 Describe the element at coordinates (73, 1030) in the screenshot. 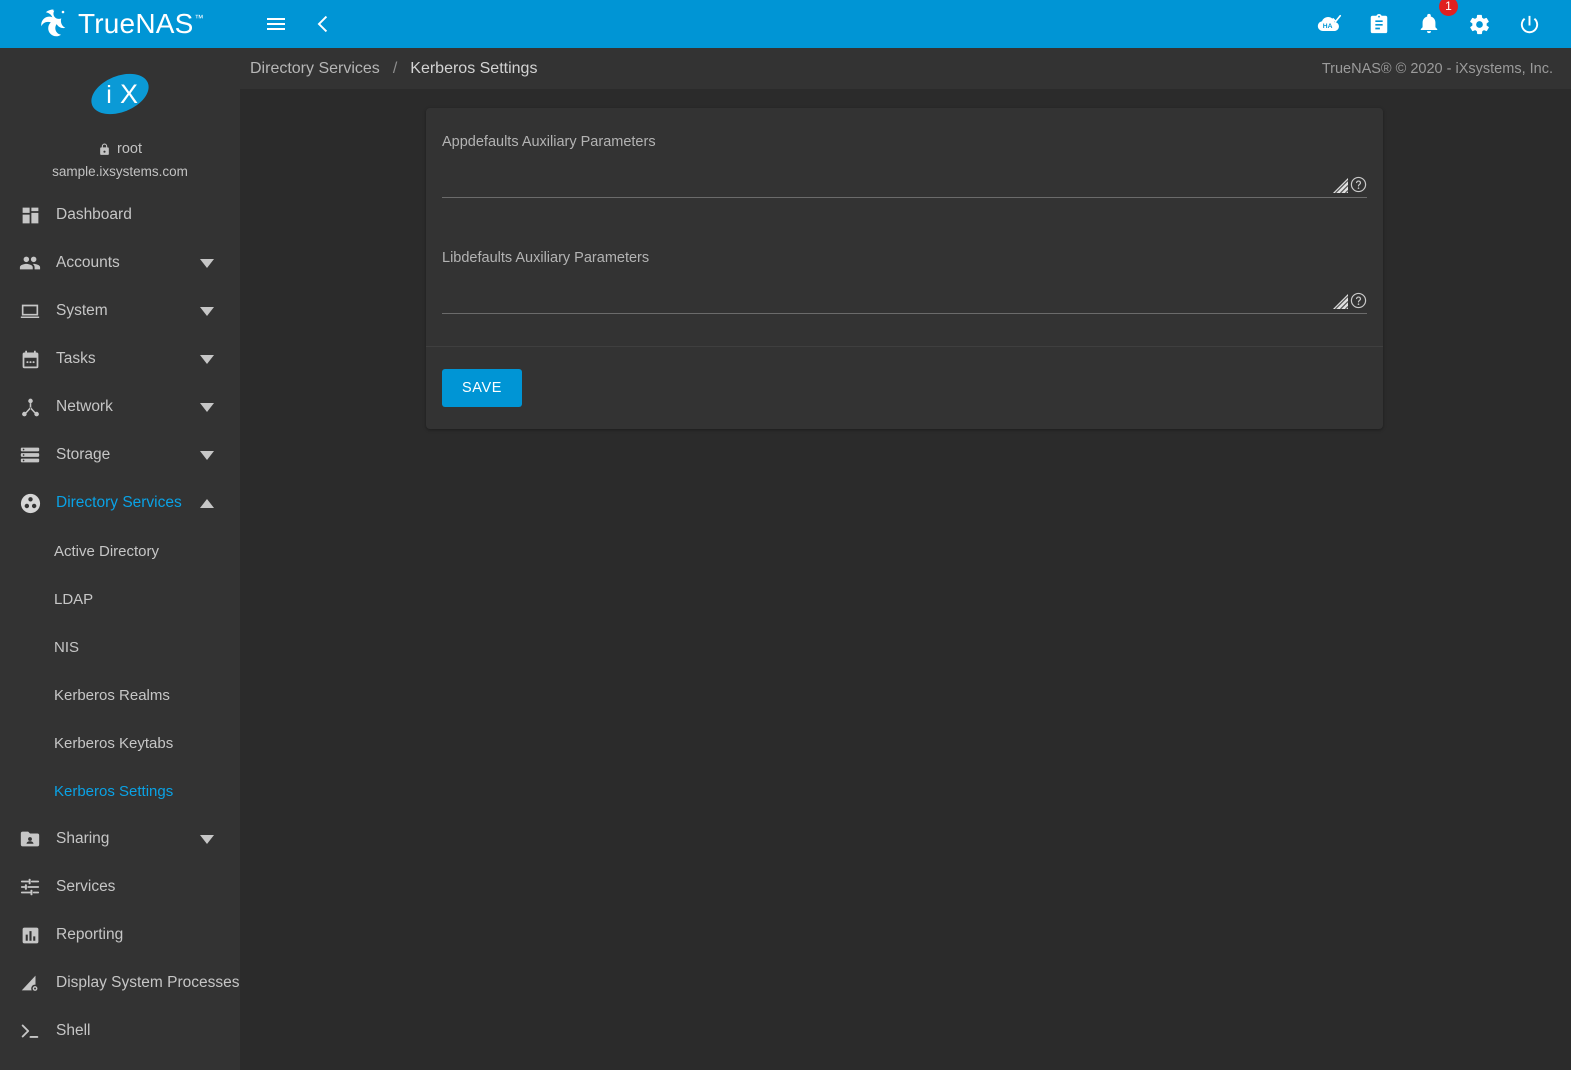

I see `sidebar-item-label: Shell` at that location.